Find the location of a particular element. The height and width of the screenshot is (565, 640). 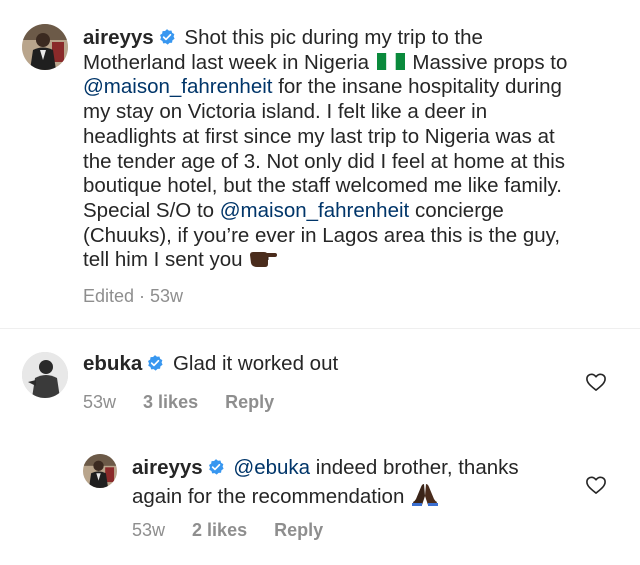

nigeria-flag-icon is located at coordinates (390, 61).